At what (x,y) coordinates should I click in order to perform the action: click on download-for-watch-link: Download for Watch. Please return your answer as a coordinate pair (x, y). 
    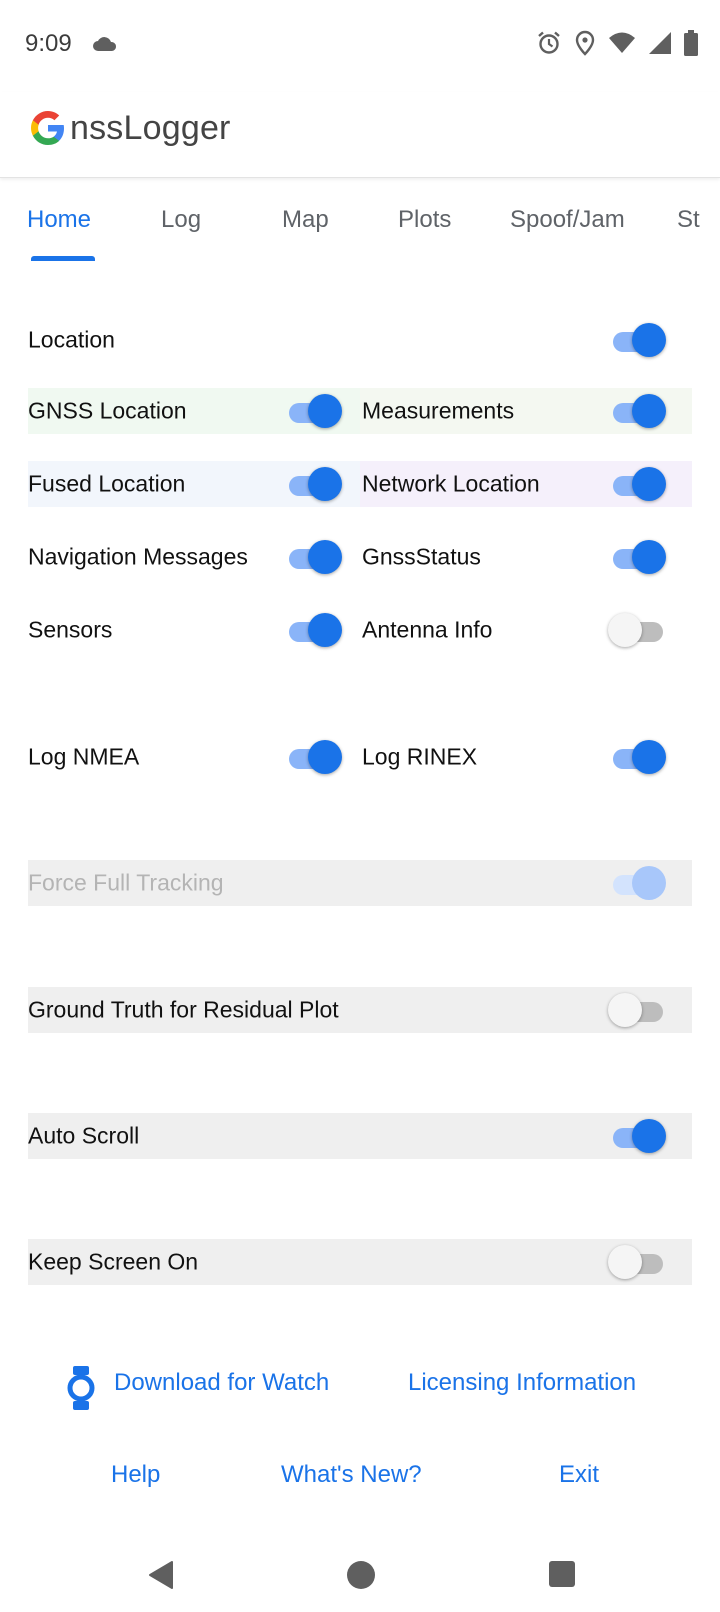
    Looking at the image, I should click on (221, 1383).